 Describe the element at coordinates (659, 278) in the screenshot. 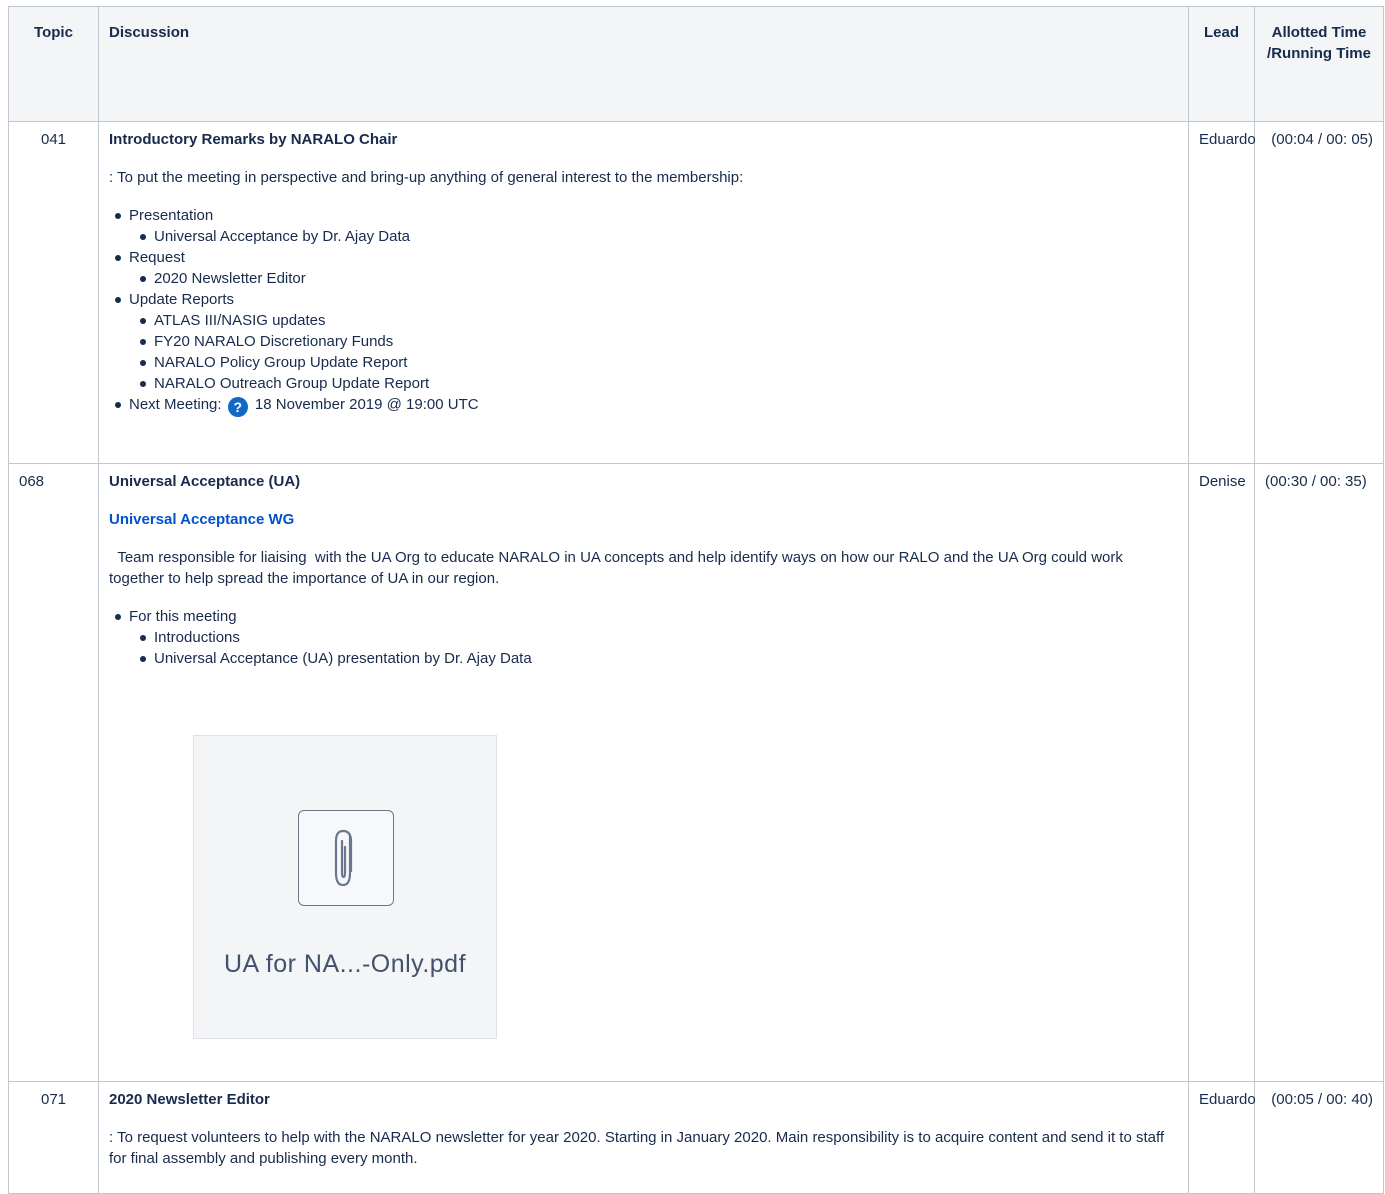

I see `list-item: 2020 Newsletter Editor` at that location.